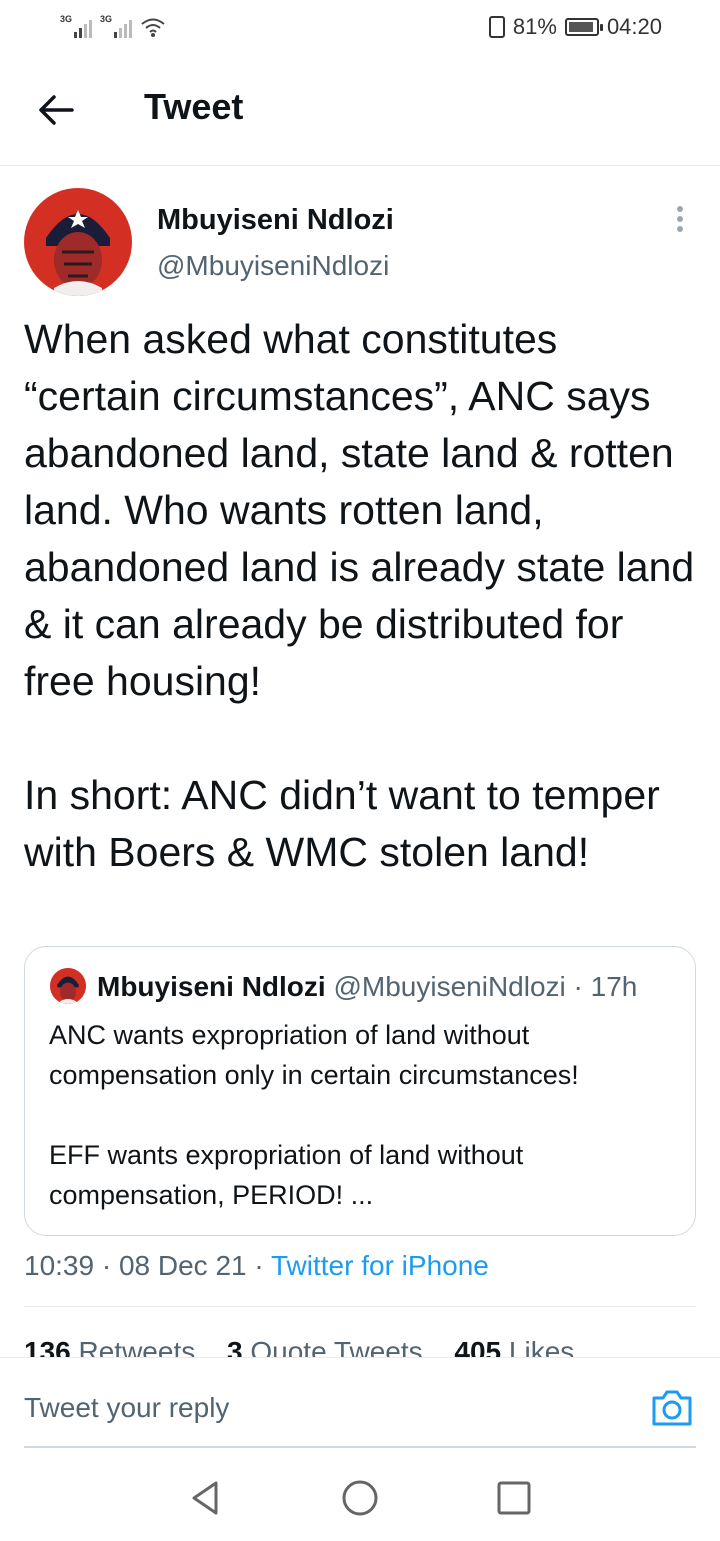 The width and height of the screenshot is (720, 1541). I want to click on battery-icon, so click(583, 27).